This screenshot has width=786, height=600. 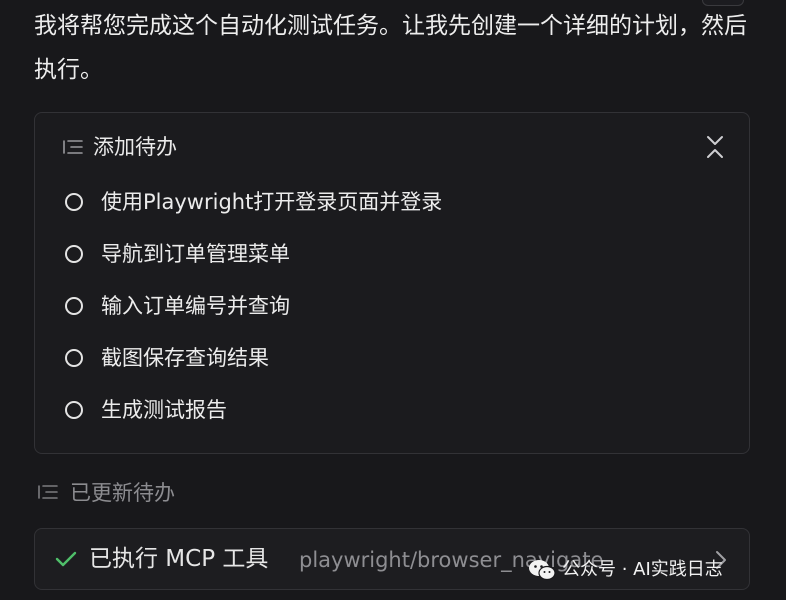 I want to click on assistant-intro-text: 我将帮您完成这个自动化测试任务。让我先创建一个详细的计划，然后执行。, so click(x=390, y=48).